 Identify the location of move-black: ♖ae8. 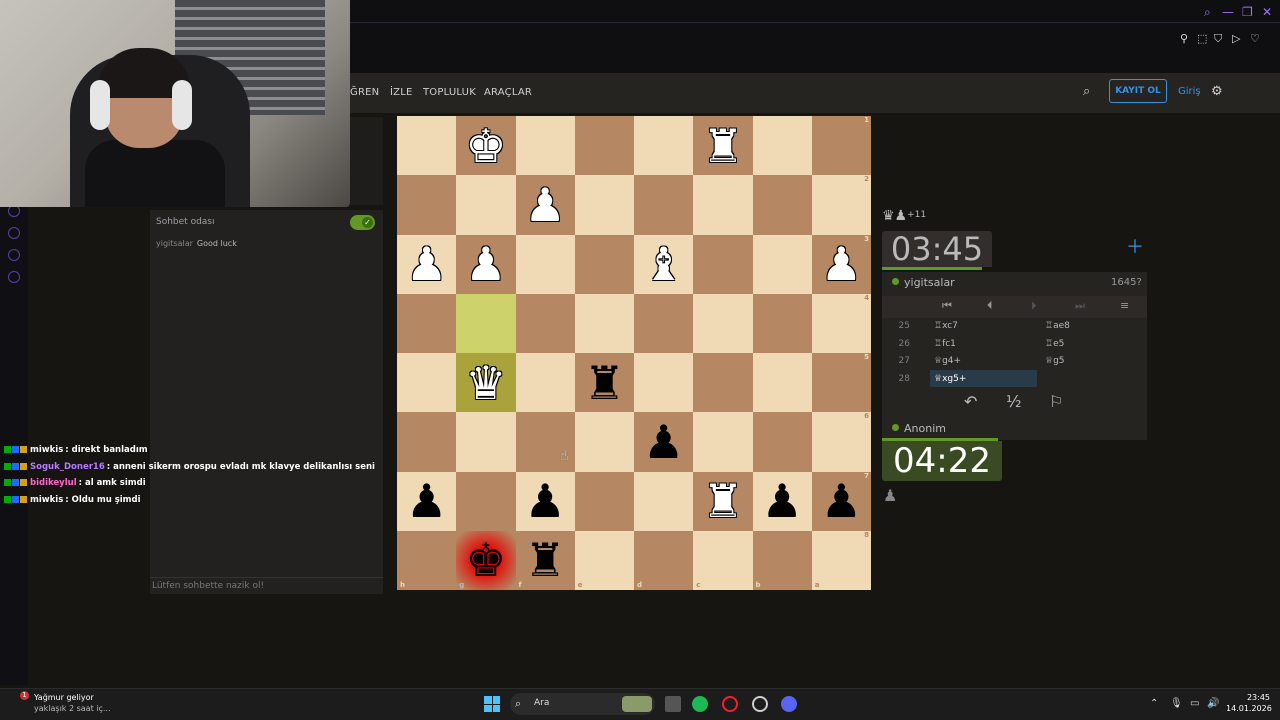
(1057, 326).